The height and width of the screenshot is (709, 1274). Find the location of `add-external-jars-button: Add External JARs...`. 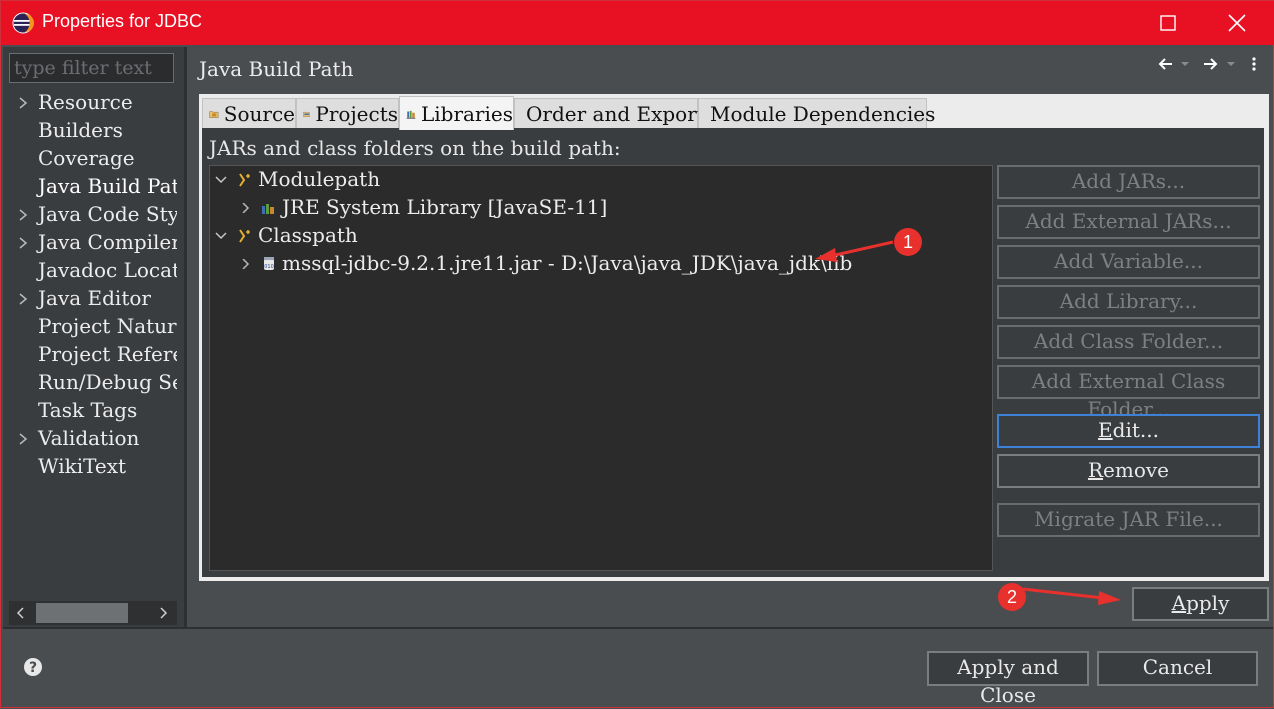

add-external-jars-button: Add External JARs... is located at coordinates (1128, 222).